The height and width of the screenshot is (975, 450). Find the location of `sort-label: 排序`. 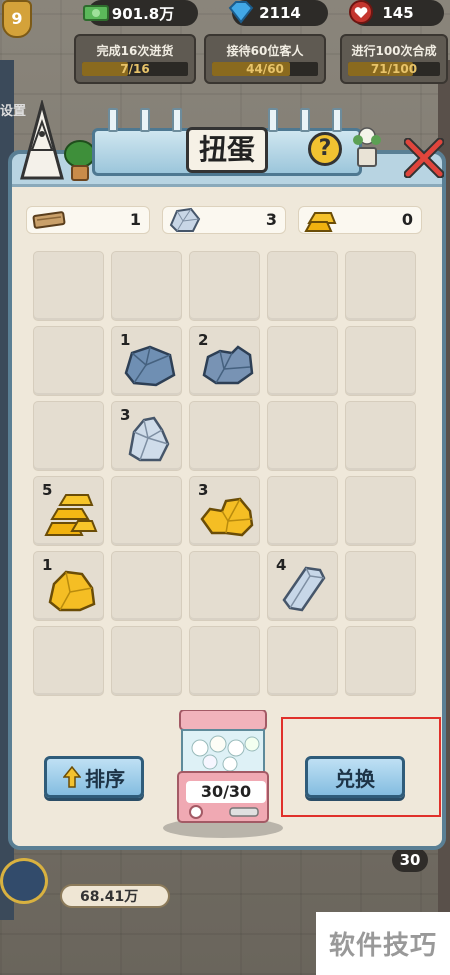

sort-label: 排序 is located at coordinates (105, 778).